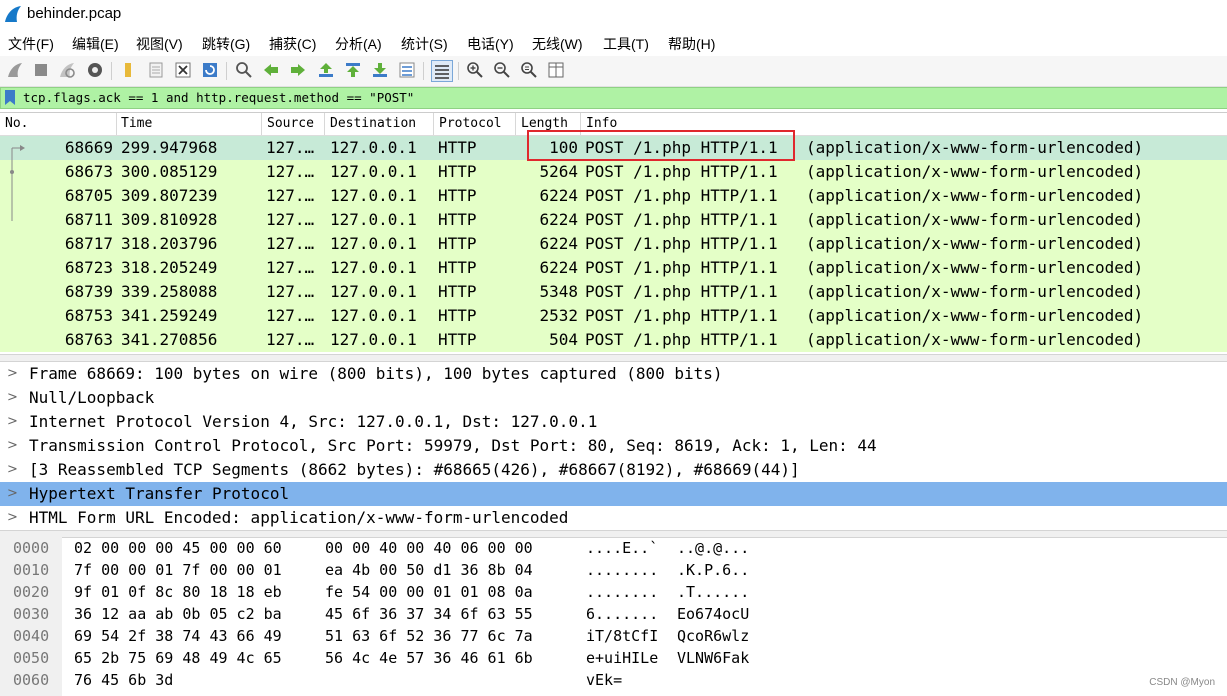  Describe the element at coordinates (502, 70) in the screenshot. I see `zoom-out-icon` at that location.